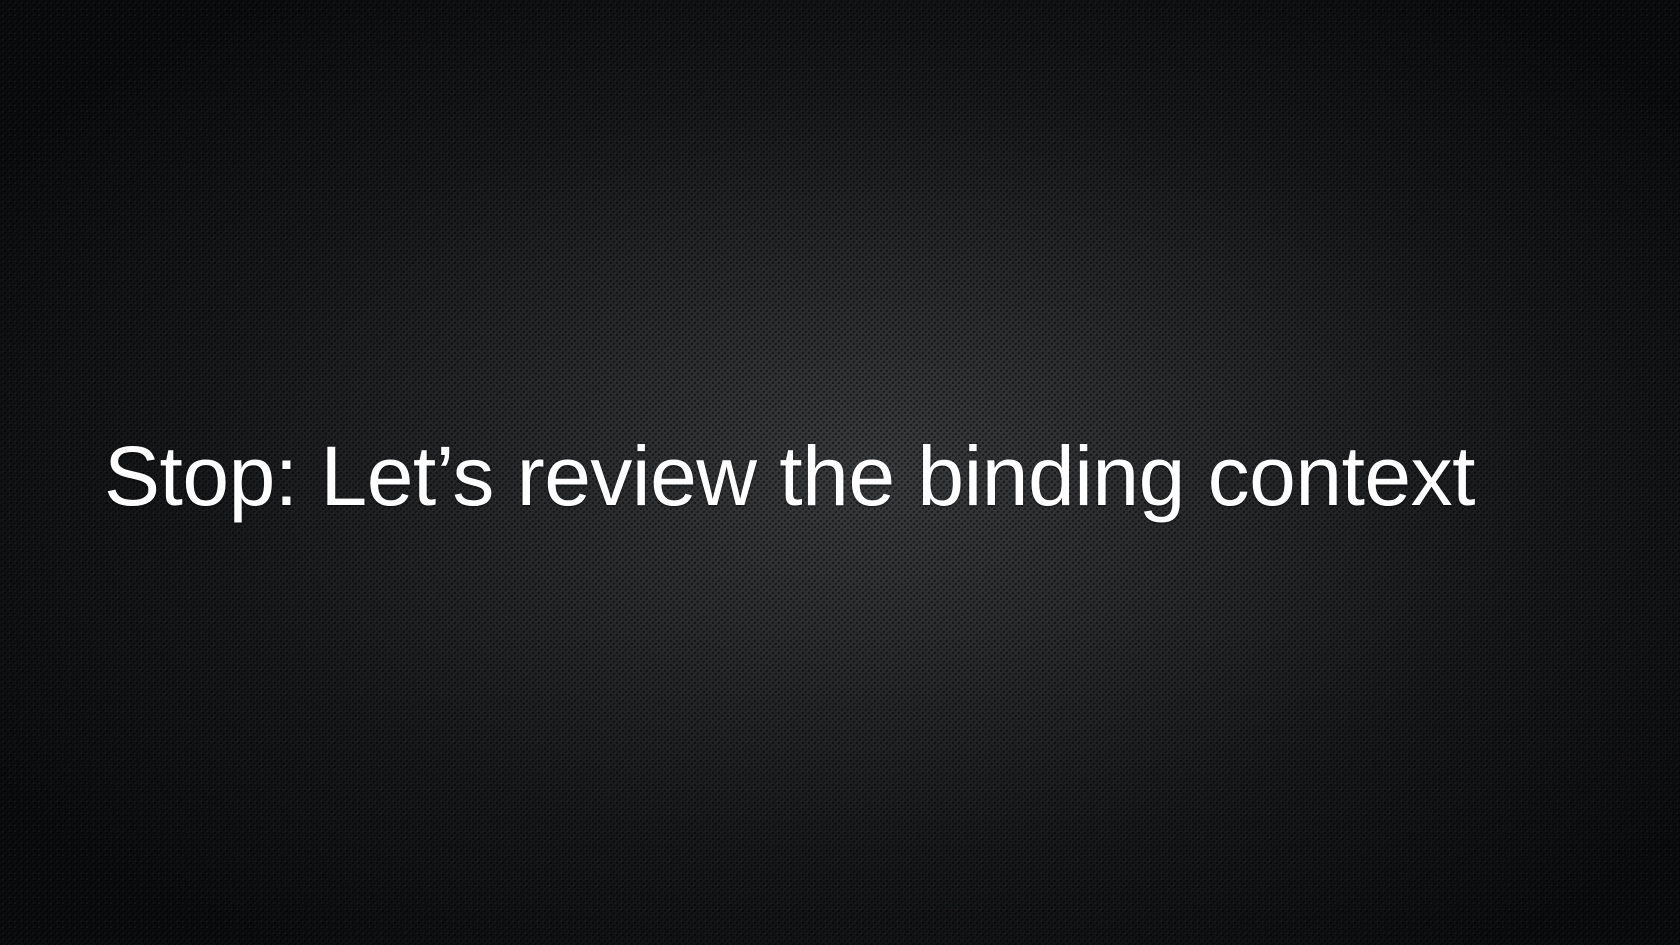 The height and width of the screenshot is (945, 1680). What do you see at coordinates (789, 476) in the screenshot?
I see `slide-title: Stop: Let’s review the binding context` at bounding box center [789, 476].